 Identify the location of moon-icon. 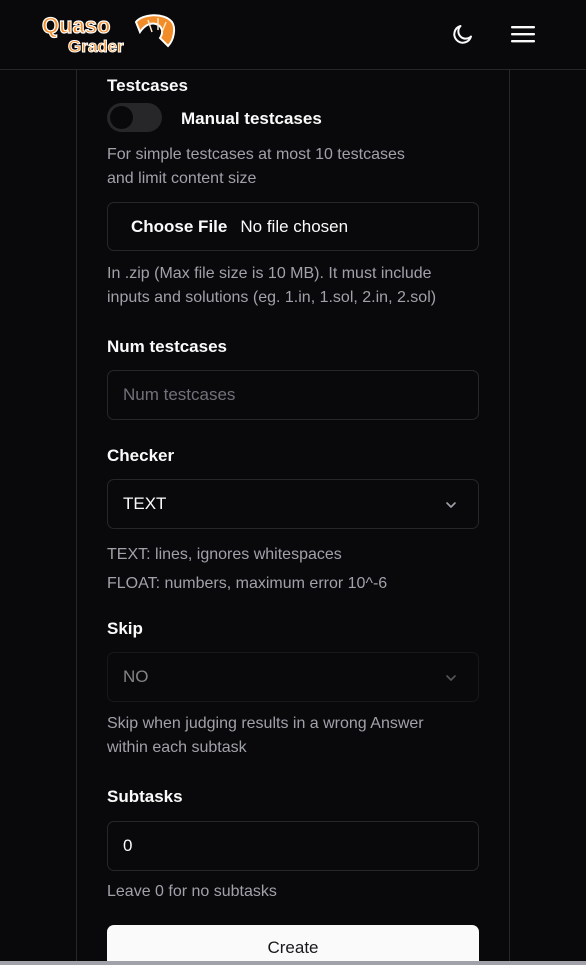
(462, 34).